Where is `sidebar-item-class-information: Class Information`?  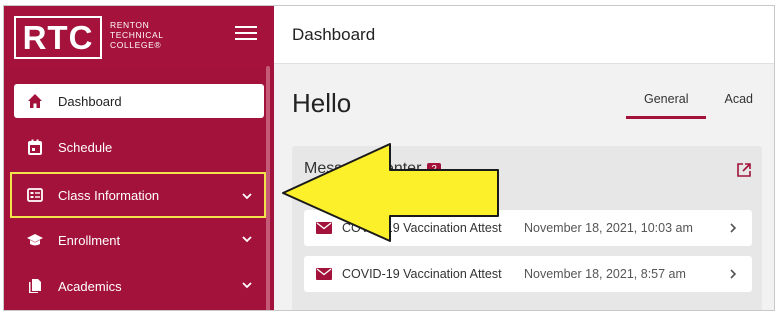
sidebar-item-class-information: Class Information is located at coordinates (138, 195).